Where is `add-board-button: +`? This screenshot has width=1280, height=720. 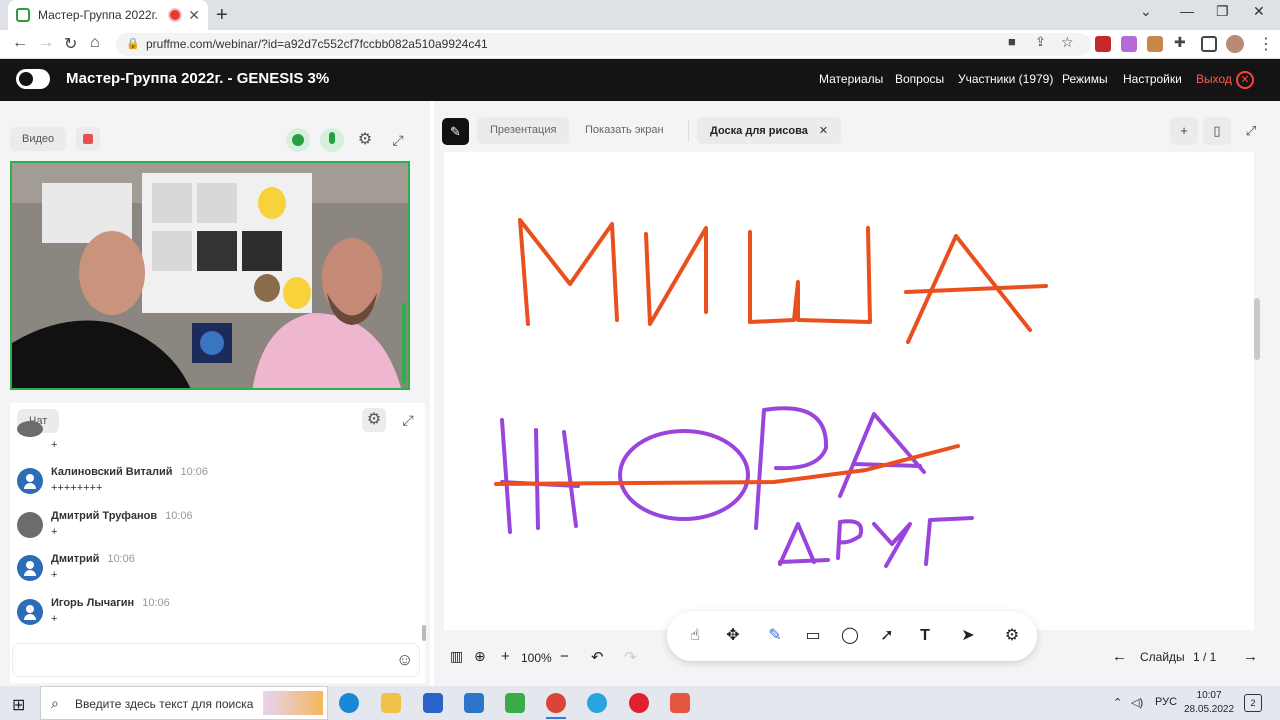 add-board-button: + is located at coordinates (1184, 131).